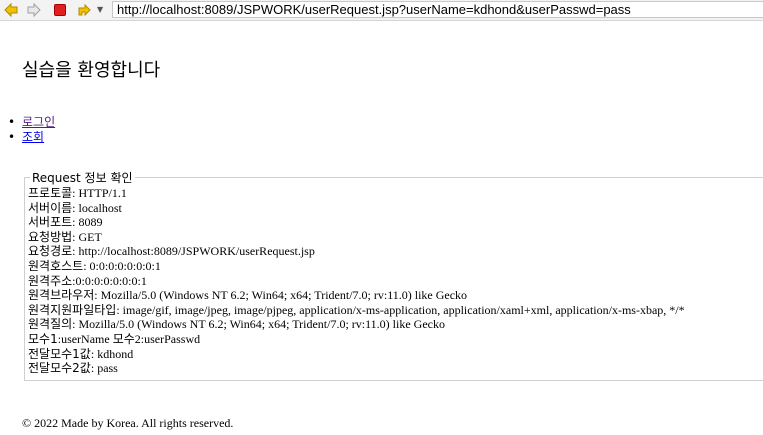 This screenshot has width=763, height=435. I want to click on search-link: 조회, so click(33, 137).